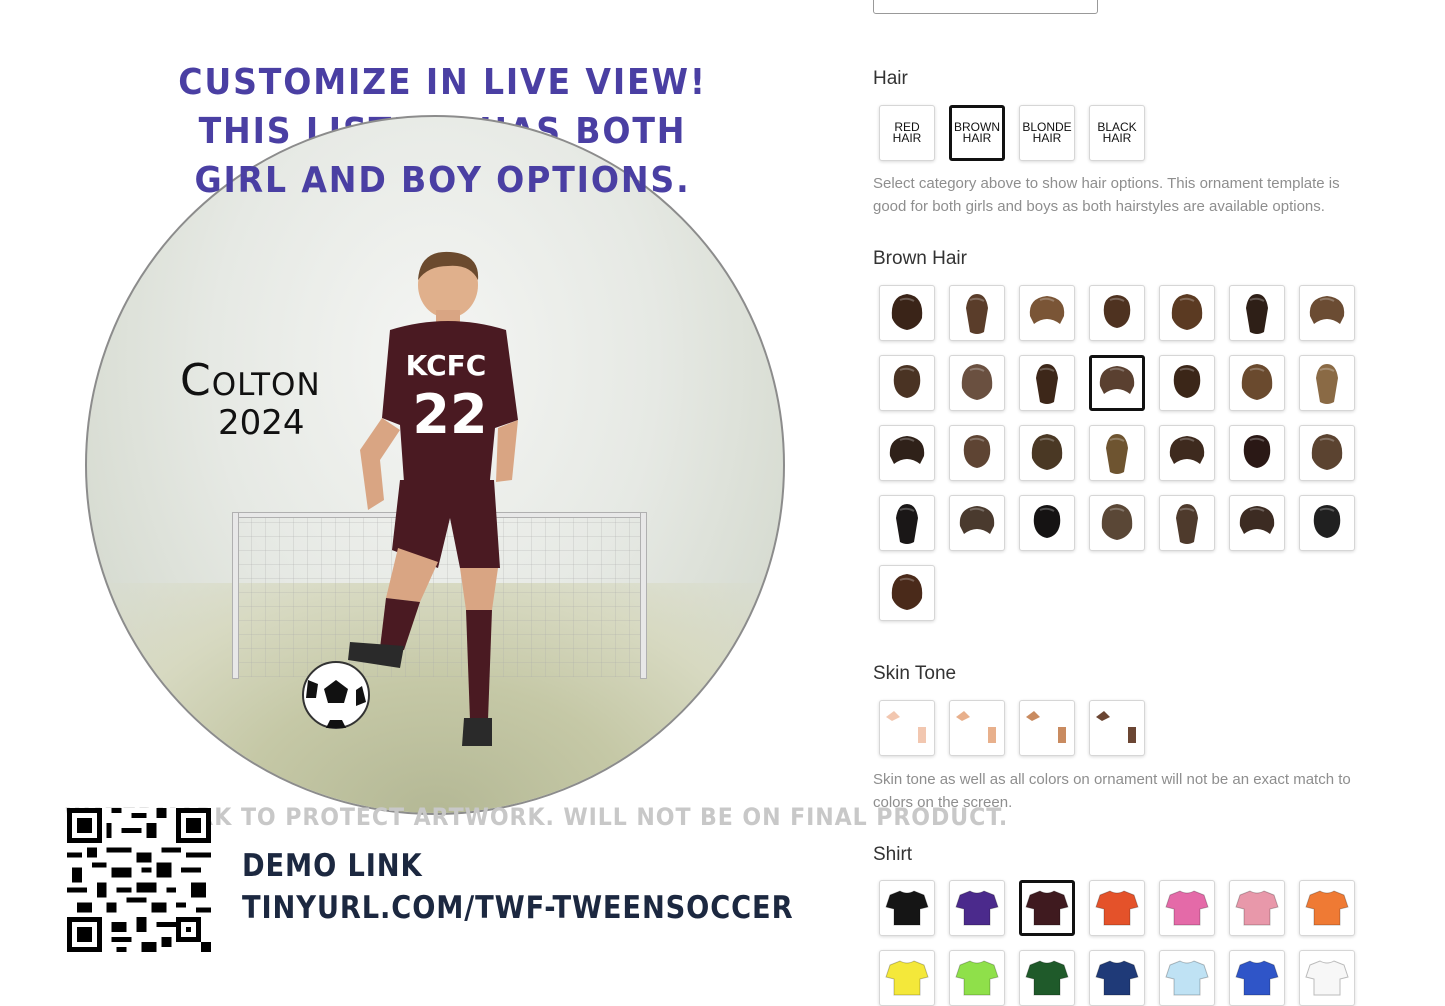 Image resolution: width=1445 pixels, height=1006 pixels. What do you see at coordinates (139, 880) in the screenshot?
I see `qr-code` at bounding box center [139, 880].